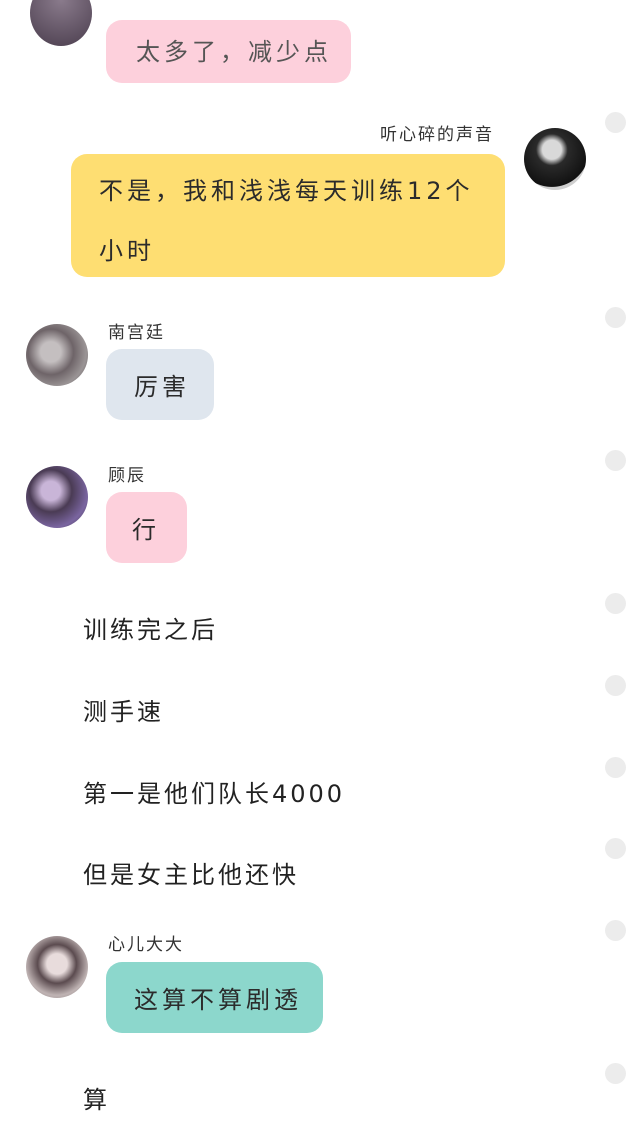 Image resolution: width=640 pixels, height=1138 pixels. What do you see at coordinates (234, 52) in the screenshot?
I see `message-text: 太多了，减少点` at bounding box center [234, 52].